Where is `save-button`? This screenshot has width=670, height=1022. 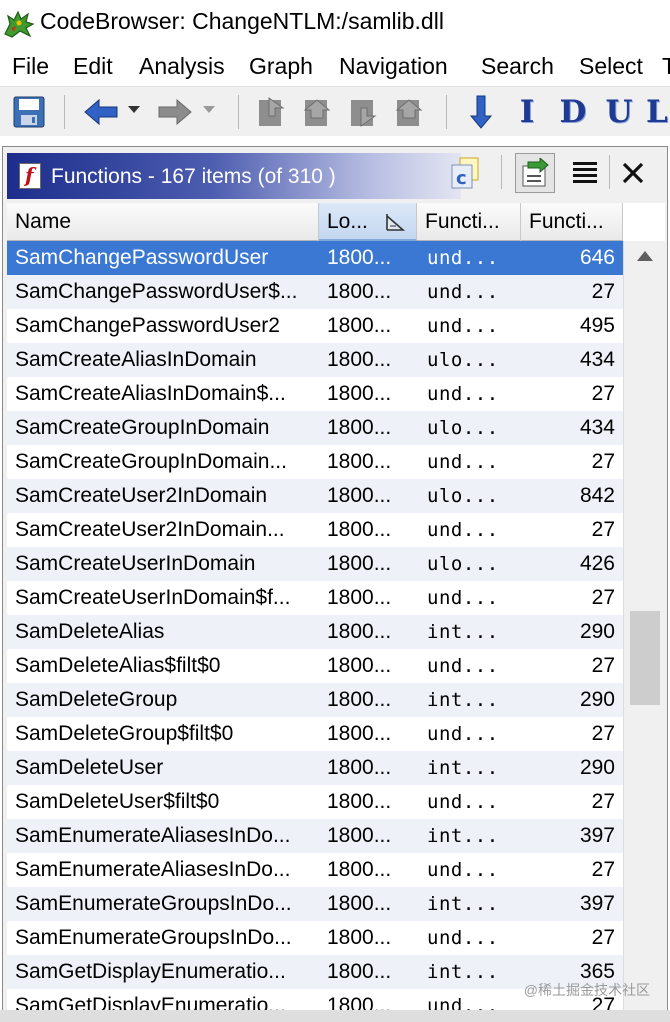
save-button is located at coordinates (29, 112).